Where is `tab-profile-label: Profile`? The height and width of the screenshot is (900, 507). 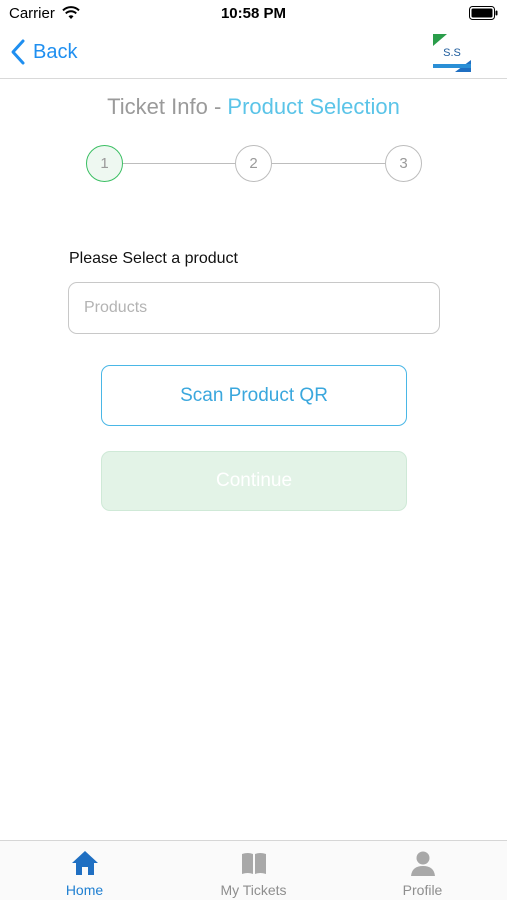 tab-profile-label: Profile is located at coordinates (422, 890).